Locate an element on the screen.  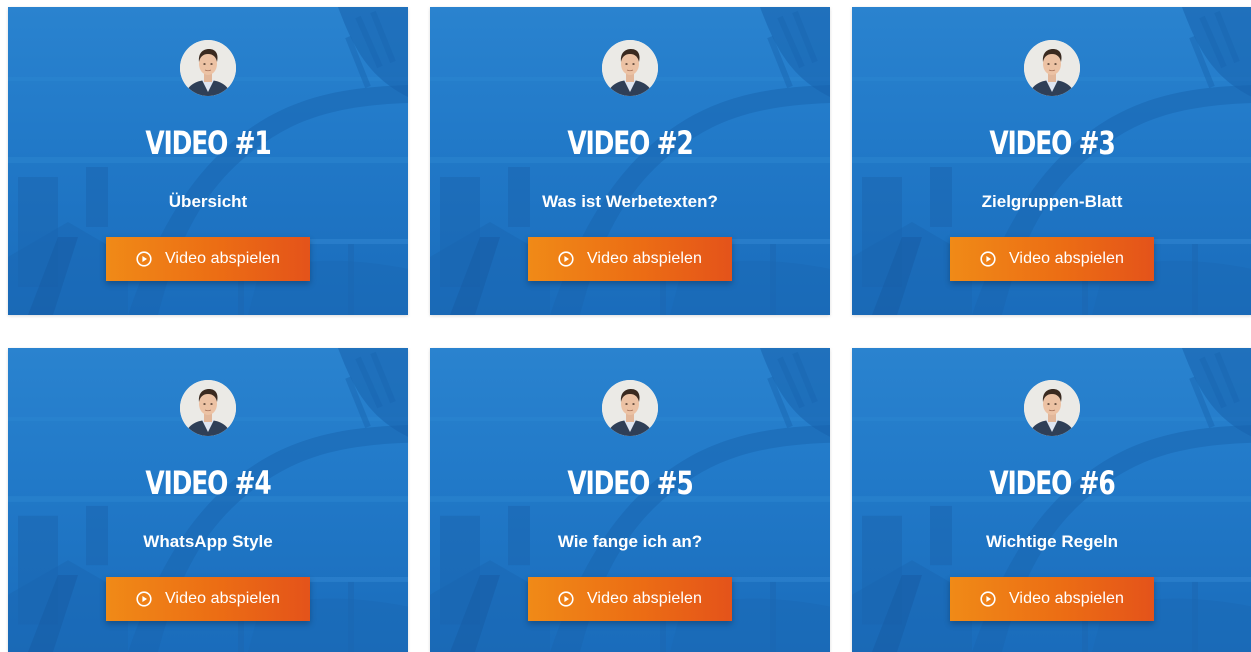
video-subtitle: WhatsApp Style is located at coordinates (208, 541).